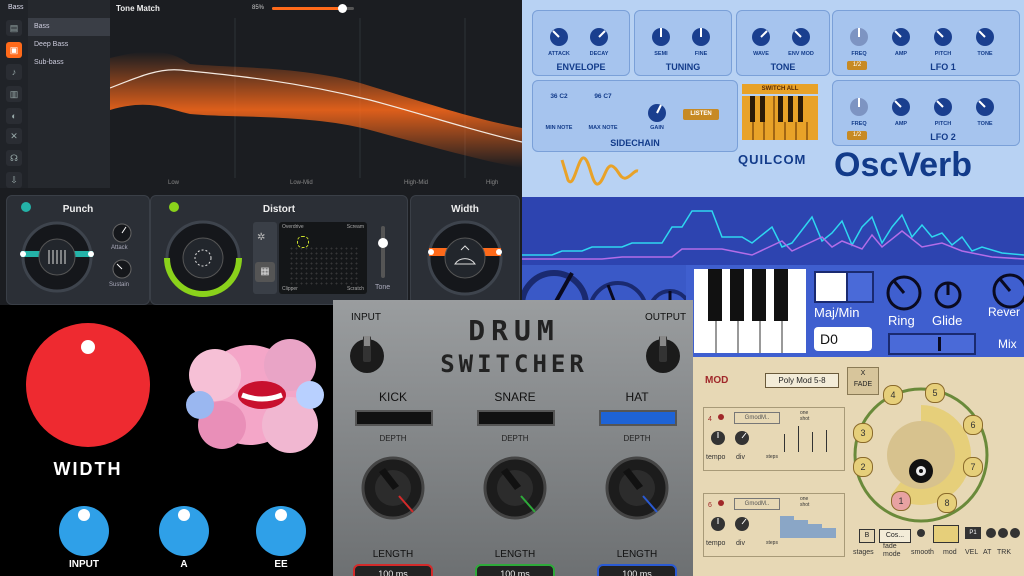 Image resolution: width=1024 pixels, height=576 pixels. What do you see at coordinates (313, 8) in the screenshot?
I see `amount-slider` at bounding box center [313, 8].